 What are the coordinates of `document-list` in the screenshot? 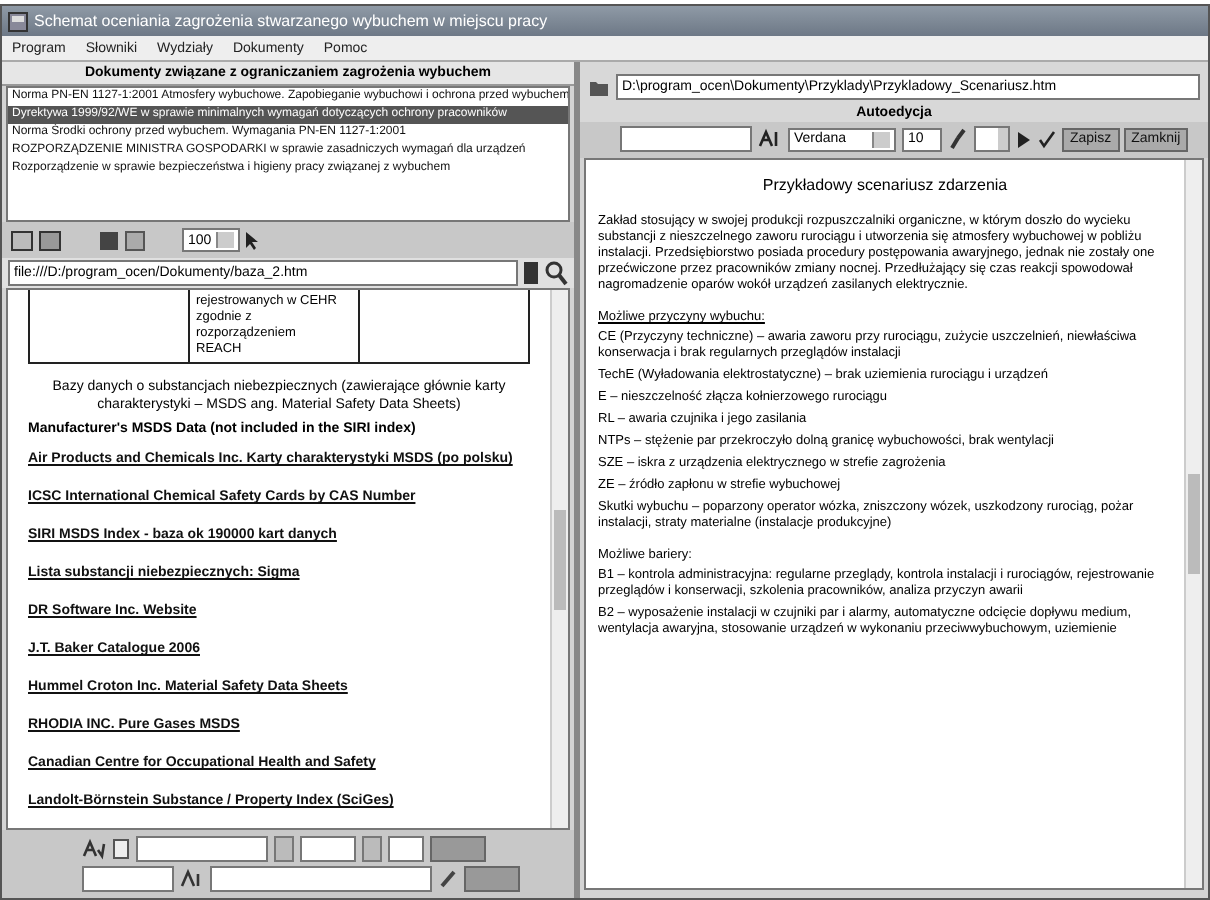 It's located at (288, 154).